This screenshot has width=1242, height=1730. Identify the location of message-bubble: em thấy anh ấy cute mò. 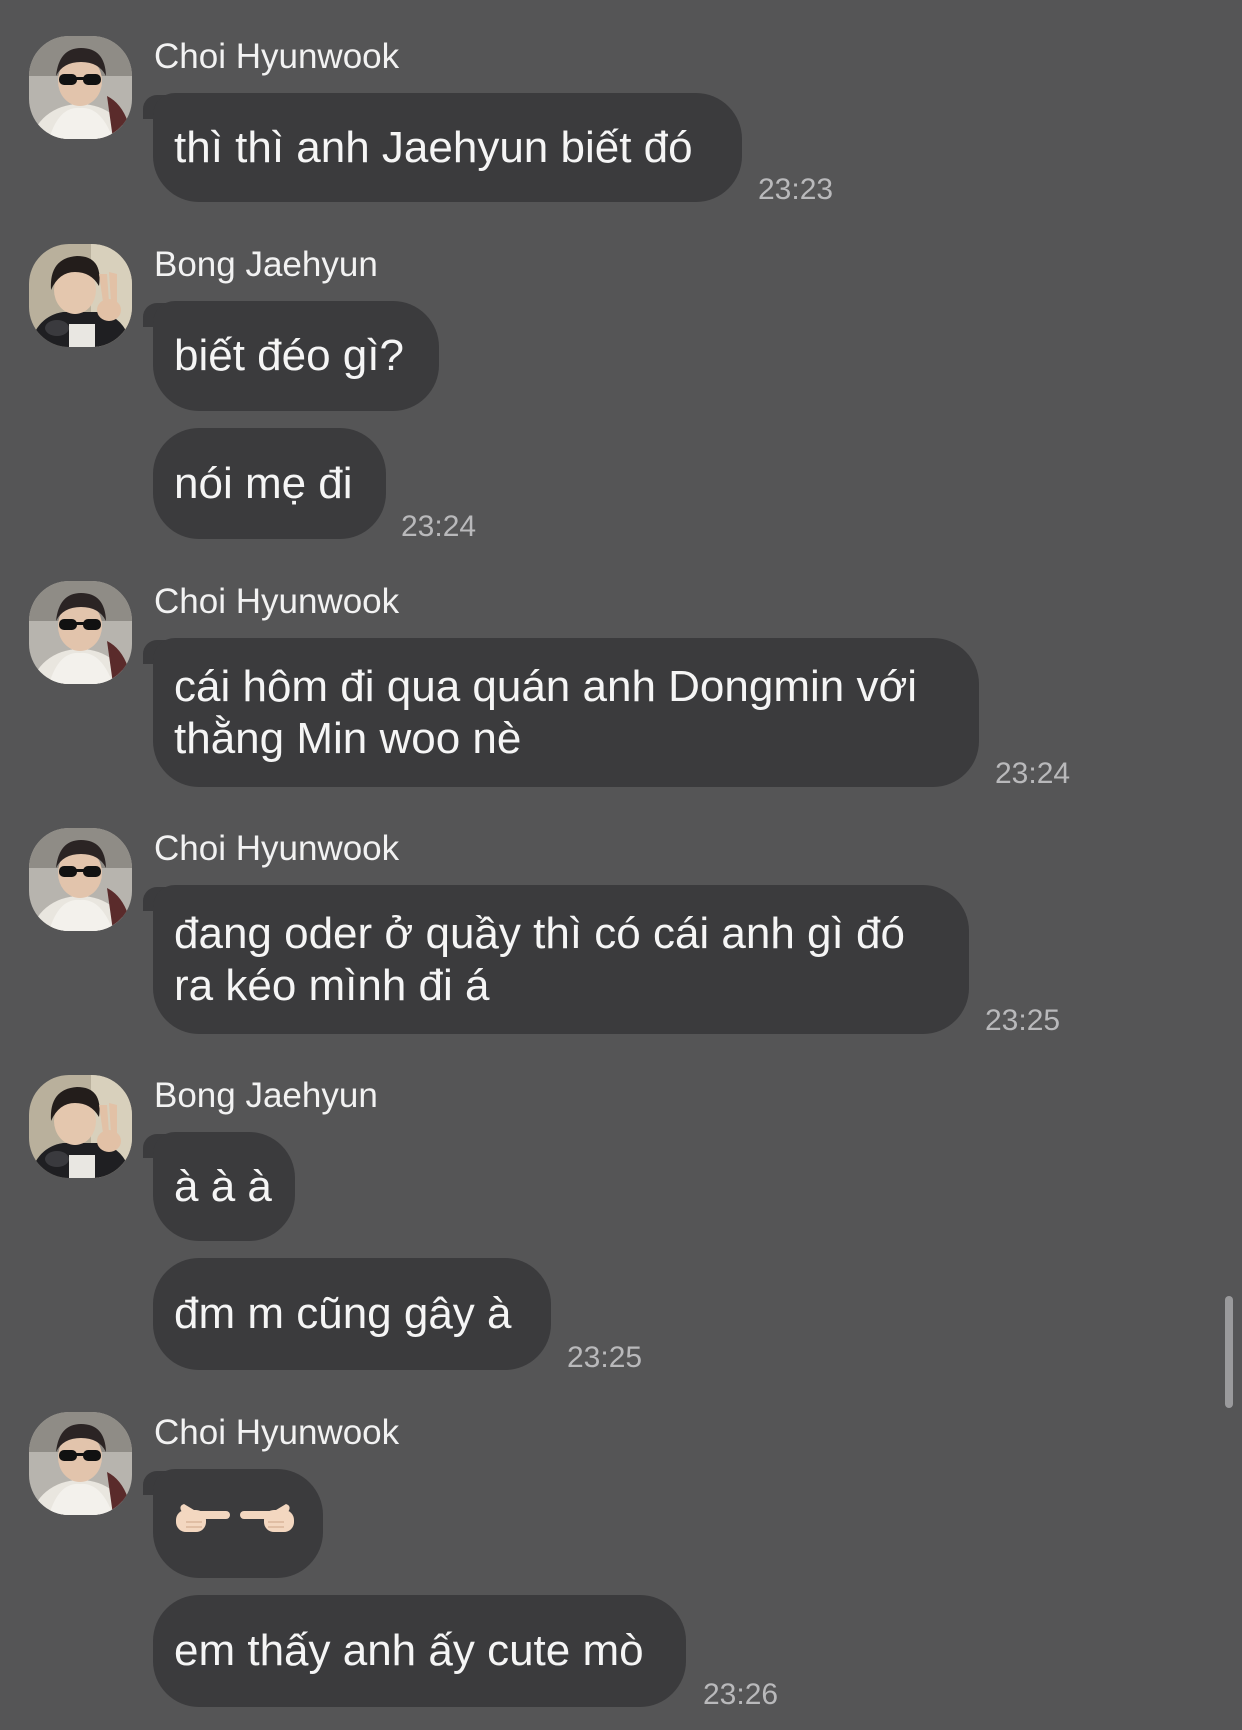
(419, 1651).